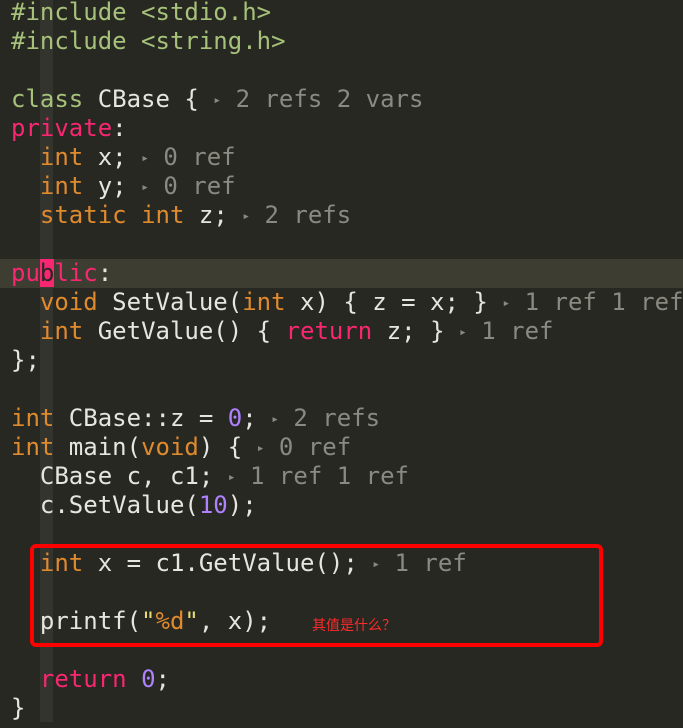 This screenshot has height=728, width=683. I want to click on code-line: int GetValue() { return z; } ▸ 1 ref, so click(347, 331).